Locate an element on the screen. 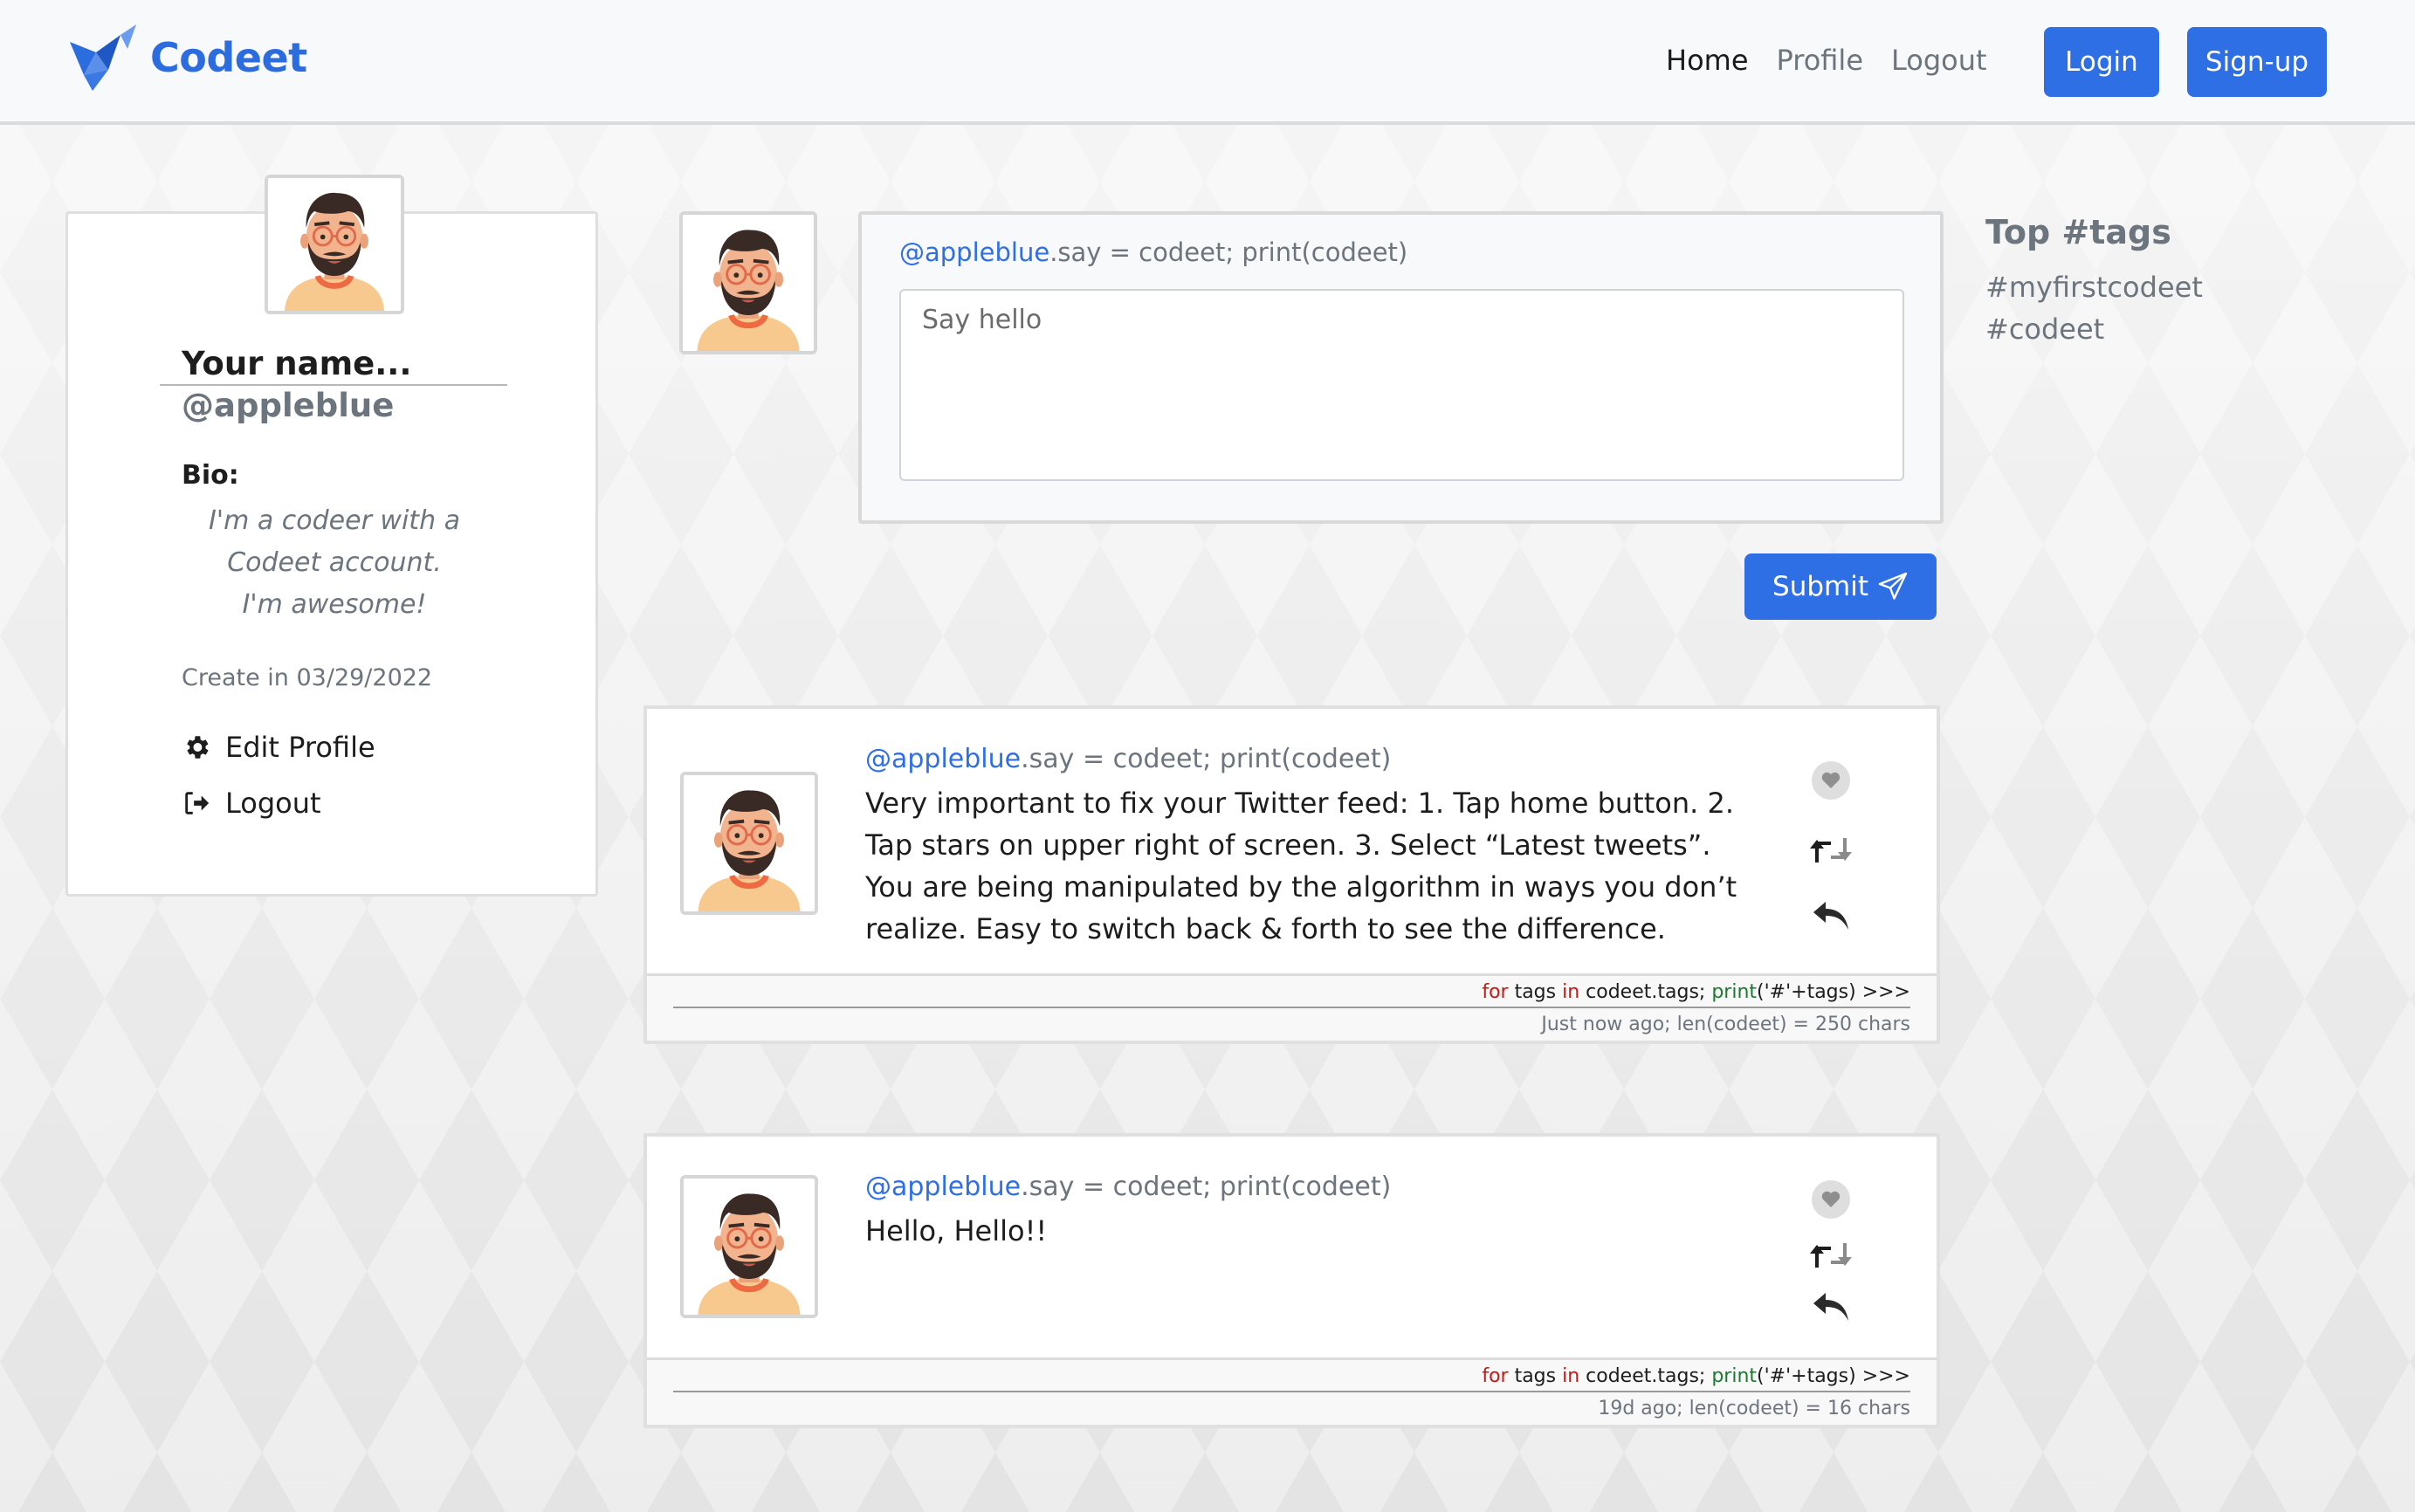  compose-handle: @appleblue is located at coordinates (974, 252).